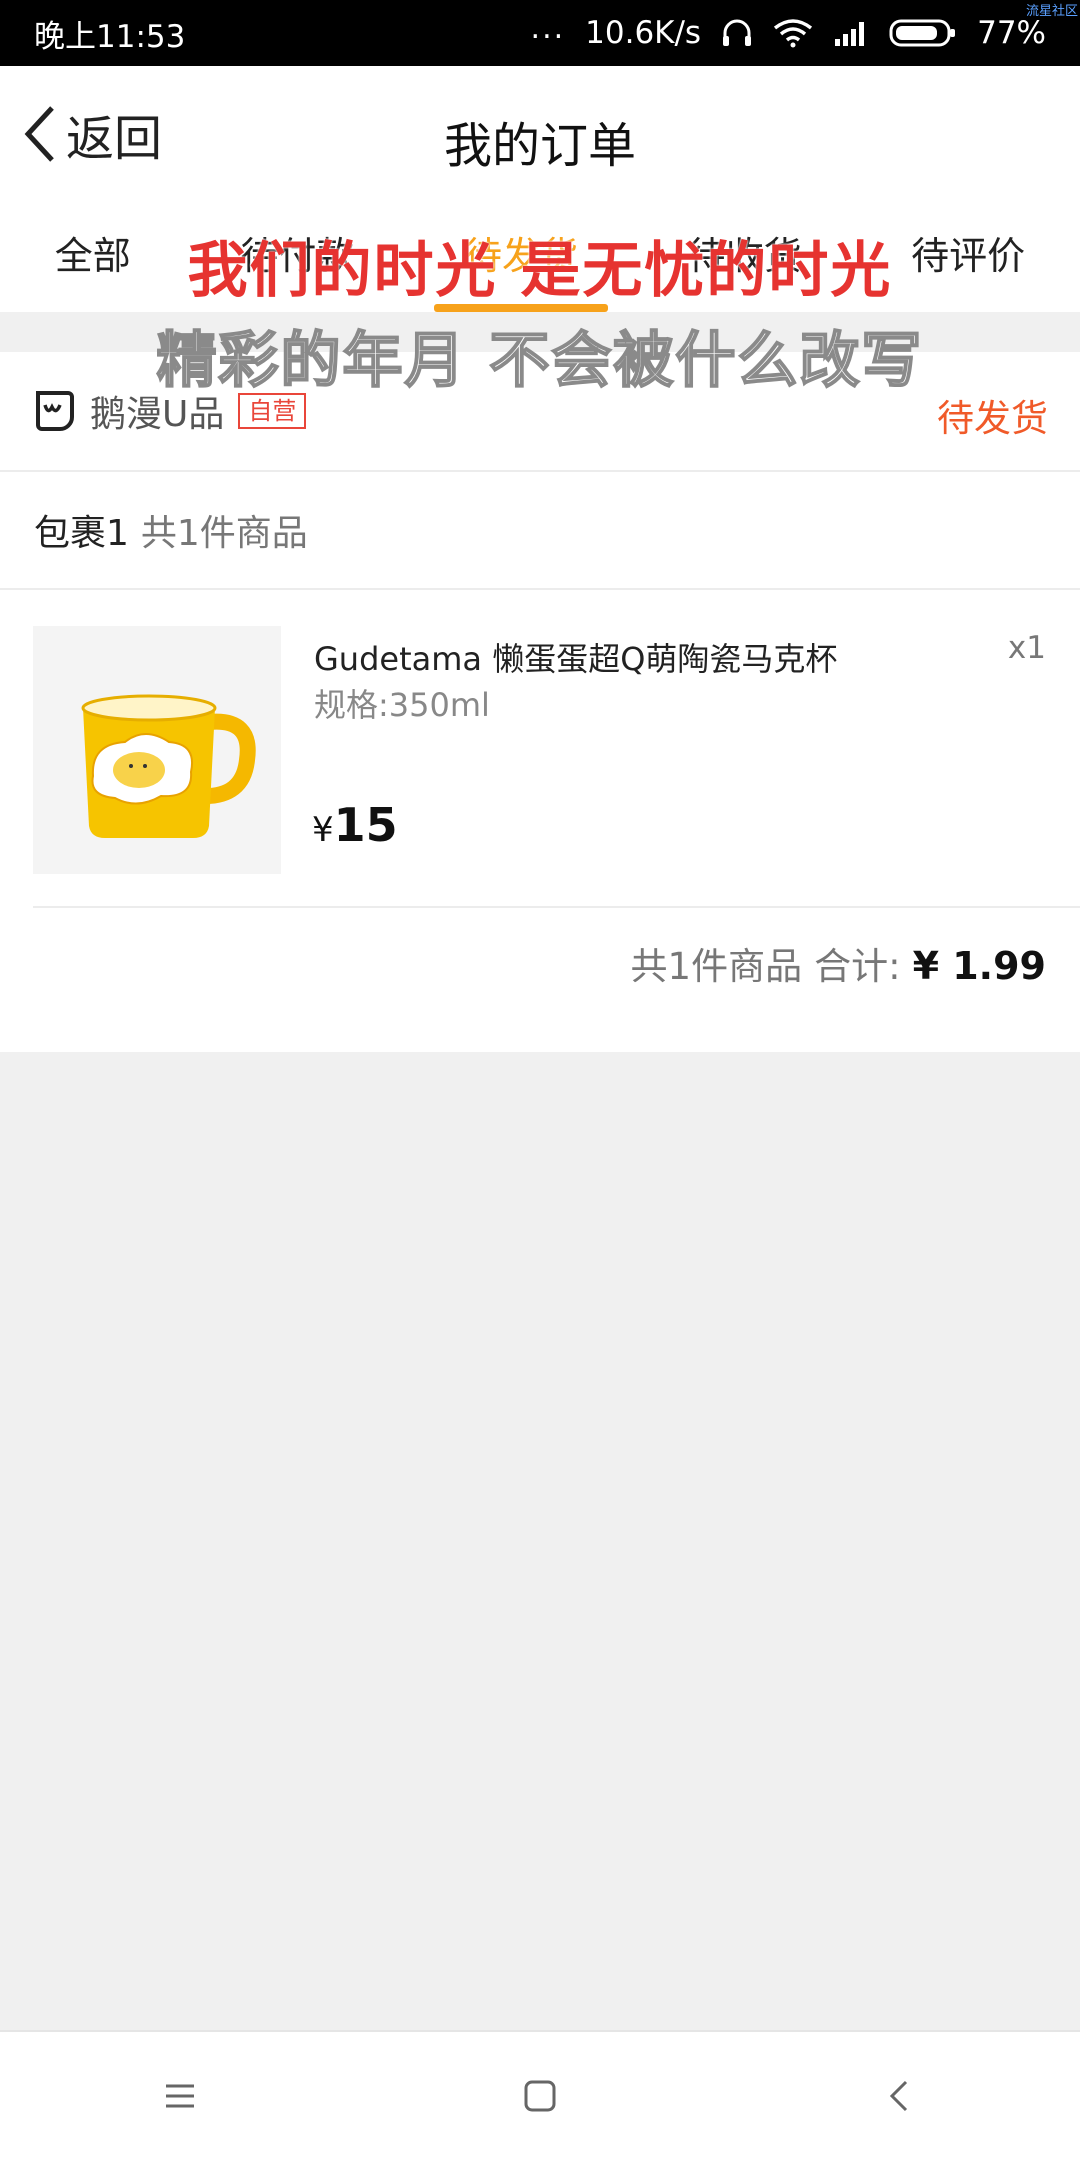 This screenshot has width=1080, height=2160. Describe the element at coordinates (323, 830) in the screenshot. I see `currency-symbol: ¥` at that location.